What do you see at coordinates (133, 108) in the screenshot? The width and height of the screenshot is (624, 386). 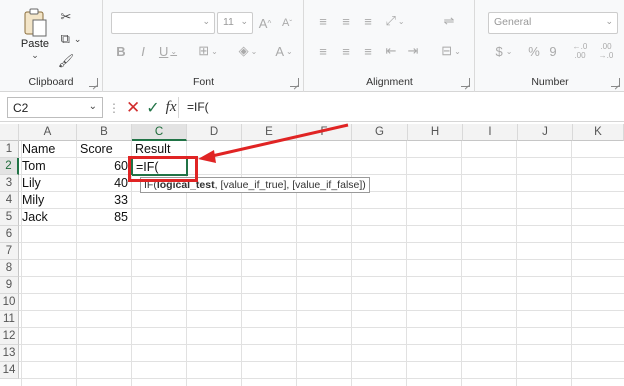 I see `cancel-icon: ✕` at bounding box center [133, 108].